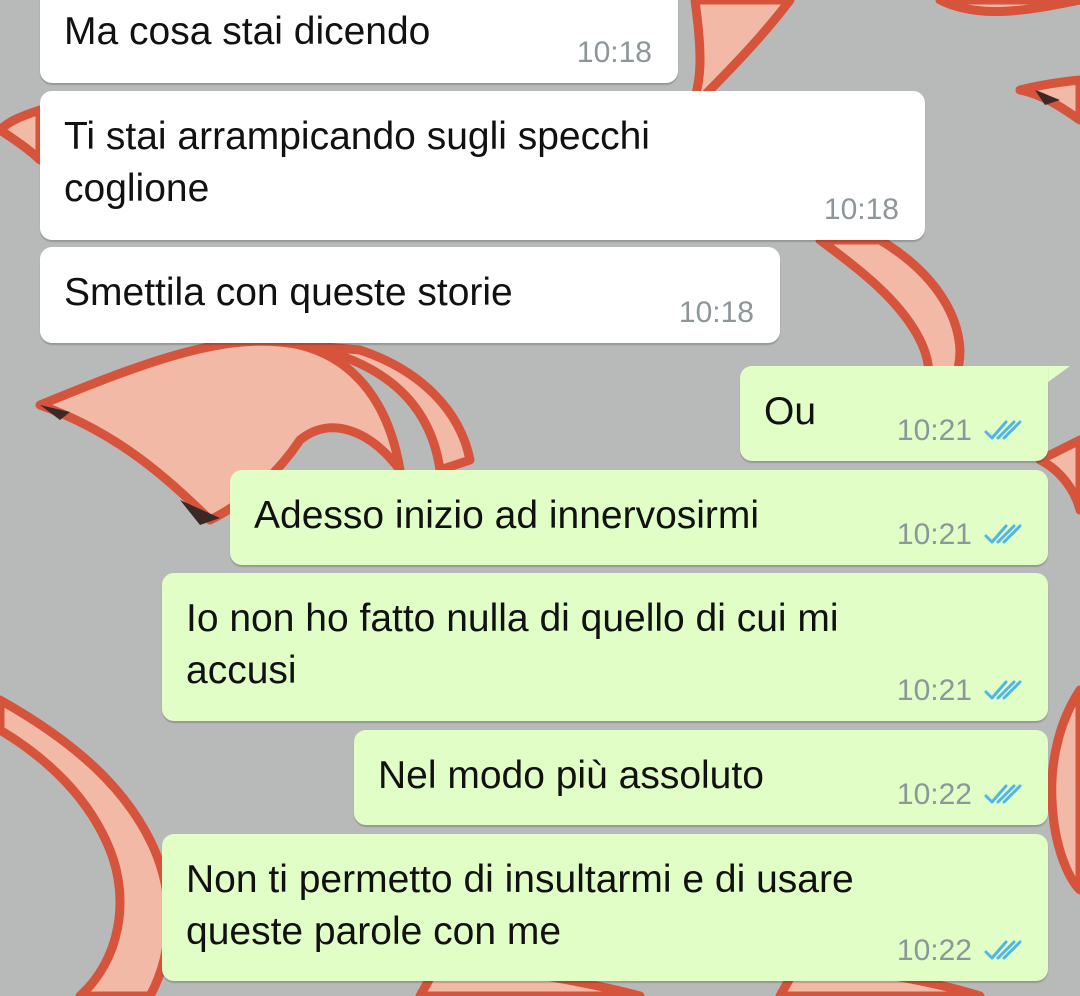  Describe the element at coordinates (288, 292) in the screenshot. I see `message-text: Smettila con queste storie` at that location.